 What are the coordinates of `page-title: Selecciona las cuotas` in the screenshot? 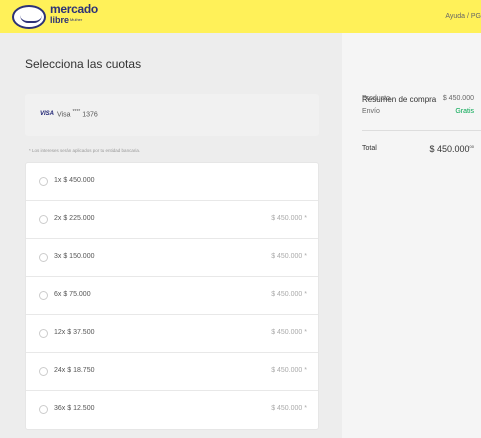 It's located at (83, 64).